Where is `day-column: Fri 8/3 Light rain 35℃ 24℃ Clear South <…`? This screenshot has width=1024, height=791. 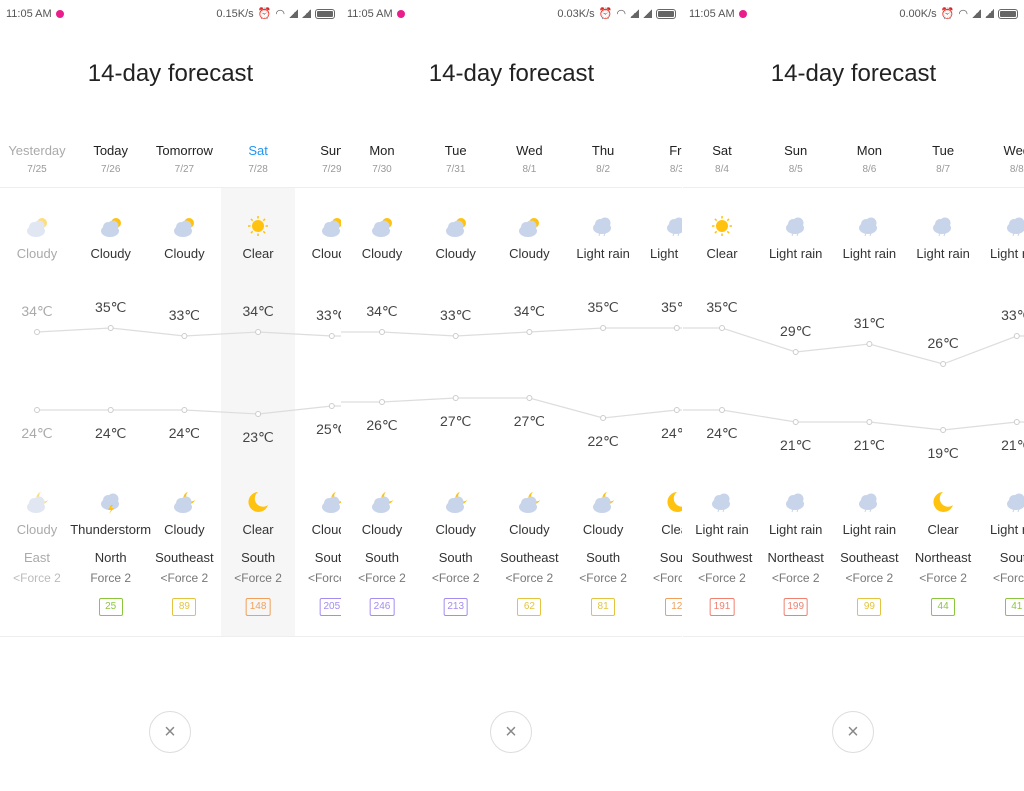 day-column: Fri 8/3 Light rain 35℃ 24℃ Clear South <… is located at coordinates (661, 395).